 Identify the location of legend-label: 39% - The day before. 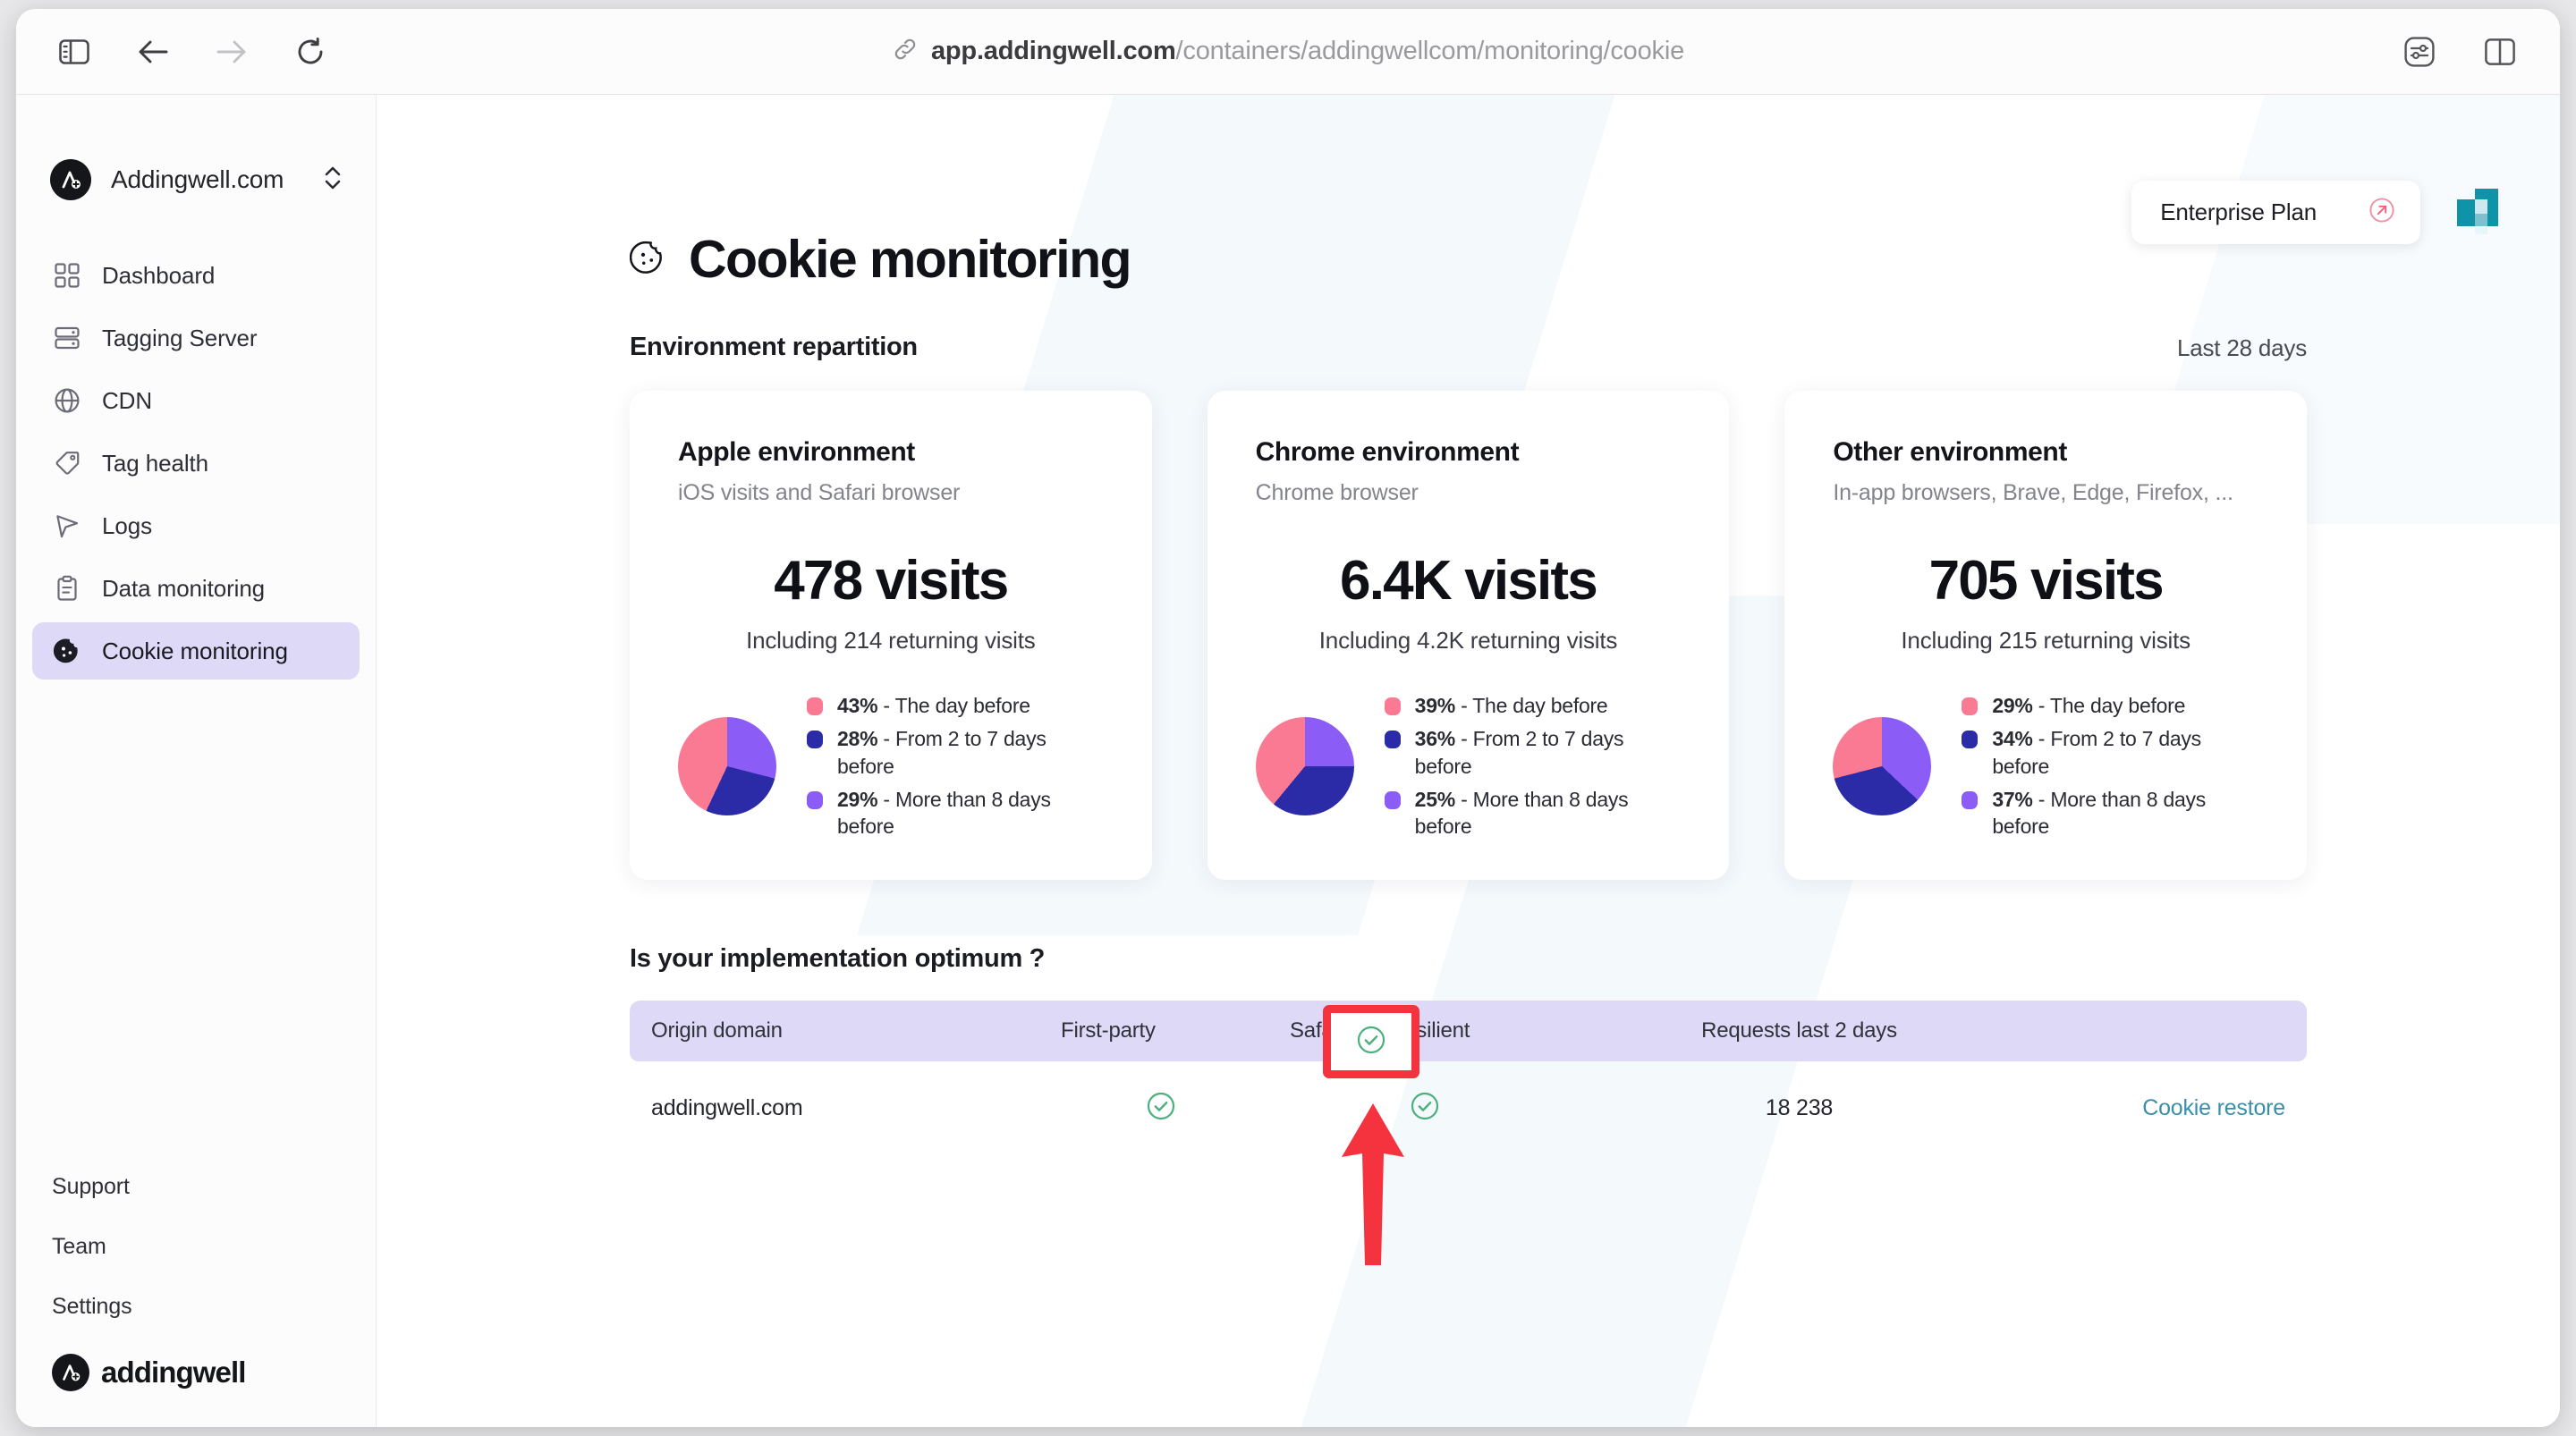
(1511, 705).